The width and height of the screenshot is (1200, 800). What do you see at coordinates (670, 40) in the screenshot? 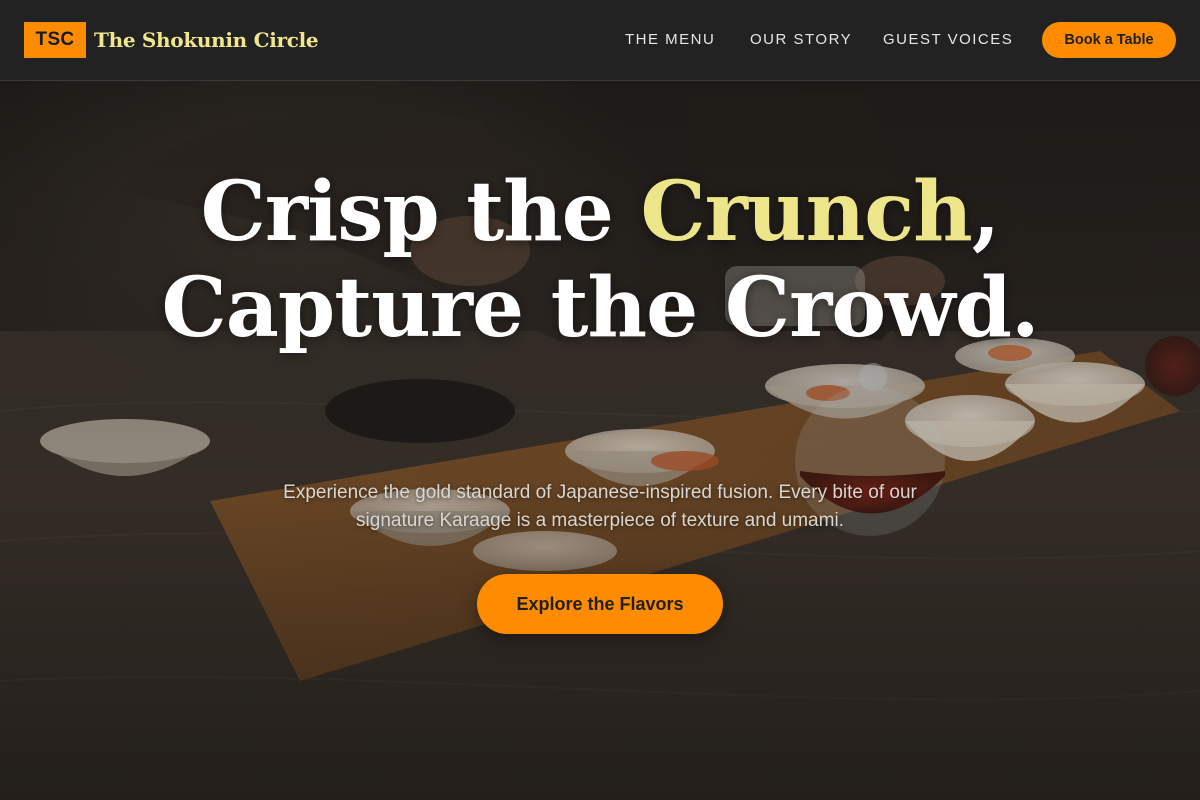
I see `nav-link-menu: THE MENU` at bounding box center [670, 40].